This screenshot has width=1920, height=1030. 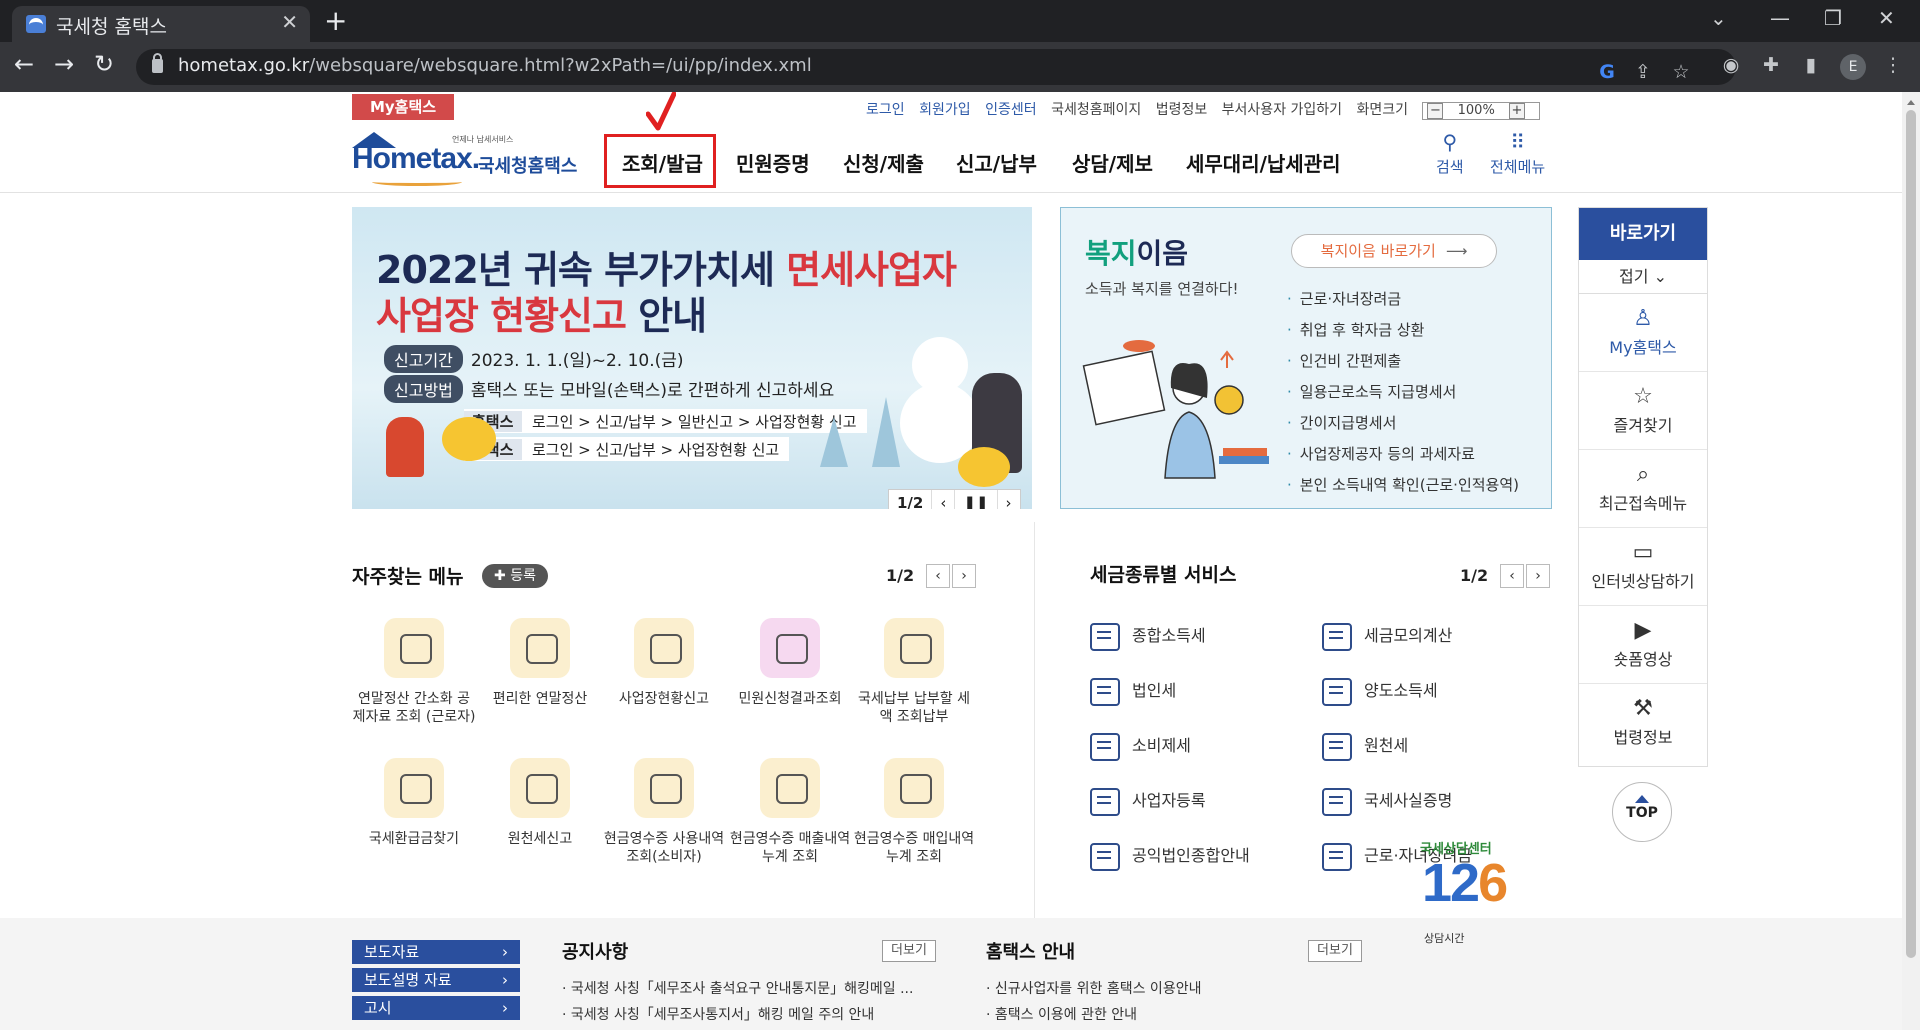 What do you see at coordinates (1394, 251) in the screenshot?
I see `welfare-shortcut-button: 복지이음 바로가기 ⟶` at bounding box center [1394, 251].